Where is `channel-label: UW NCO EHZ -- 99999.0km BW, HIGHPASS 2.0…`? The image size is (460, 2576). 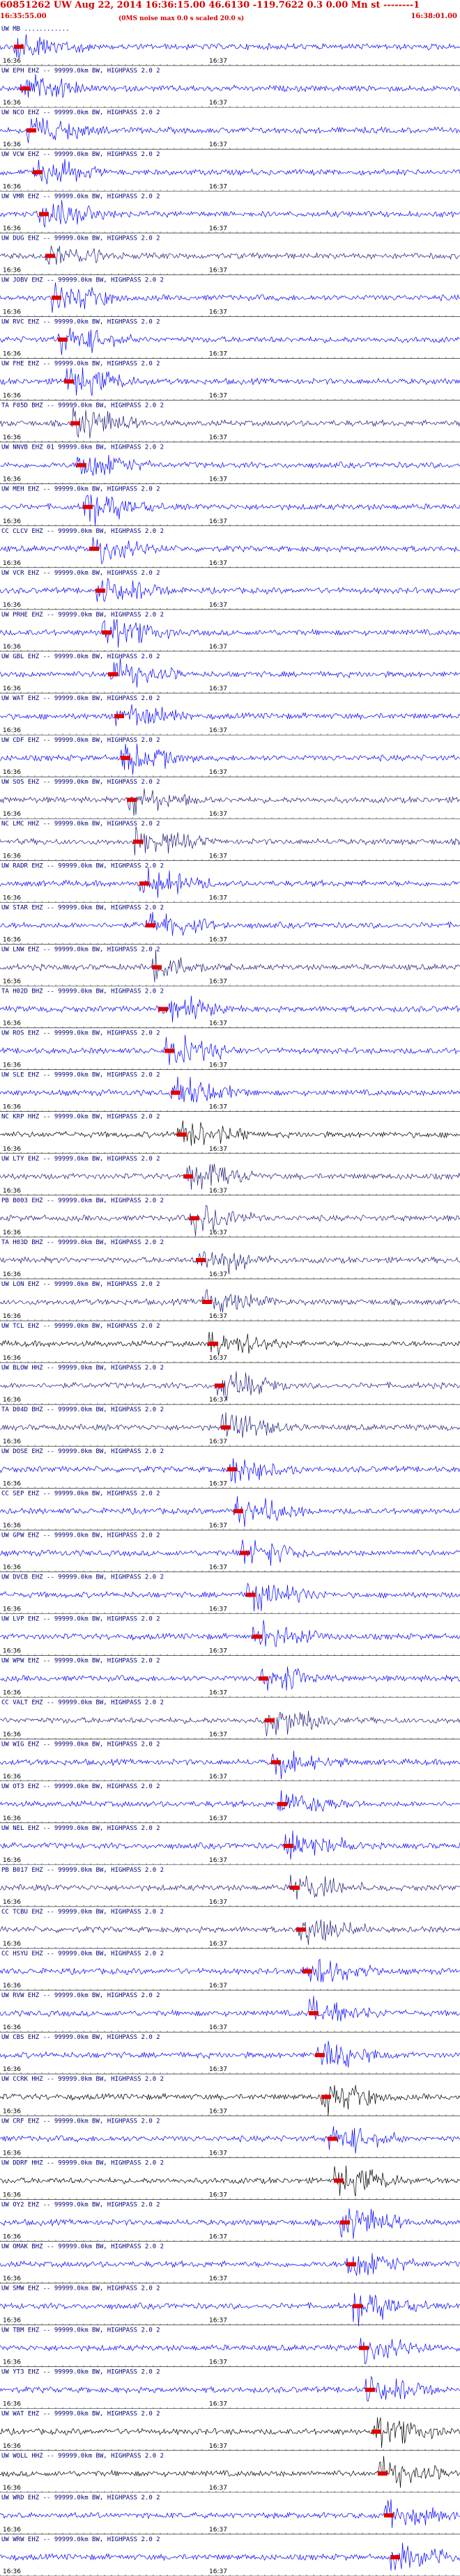 channel-label: UW NCO EHZ -- 99999.0km BW, HIGHPASS 2.0… is located at coordinates (80, 112).